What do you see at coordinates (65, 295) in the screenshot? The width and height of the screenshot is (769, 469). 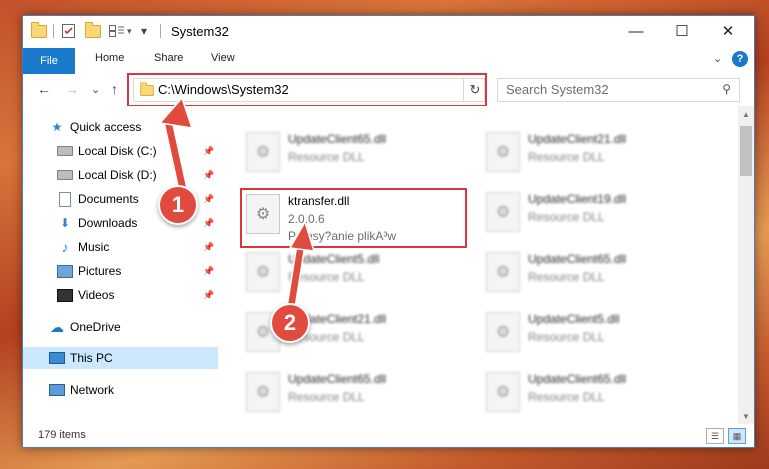 I see `videos-icon` at bounding box center [65, 295].